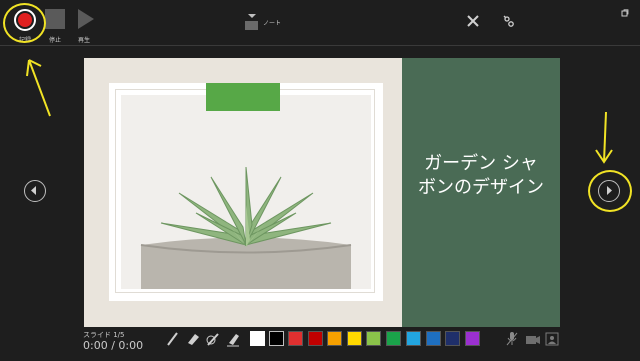  Describe the element at coordinates (243, 97) in the screenshot. I see `green-tab-decoration` at that location.